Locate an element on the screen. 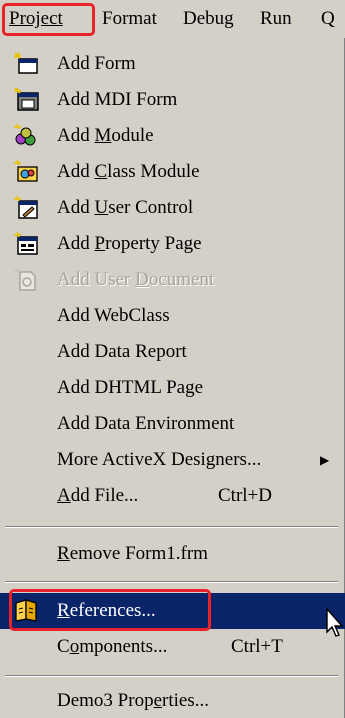  add-module-icon is located at coordinates (25, 134).